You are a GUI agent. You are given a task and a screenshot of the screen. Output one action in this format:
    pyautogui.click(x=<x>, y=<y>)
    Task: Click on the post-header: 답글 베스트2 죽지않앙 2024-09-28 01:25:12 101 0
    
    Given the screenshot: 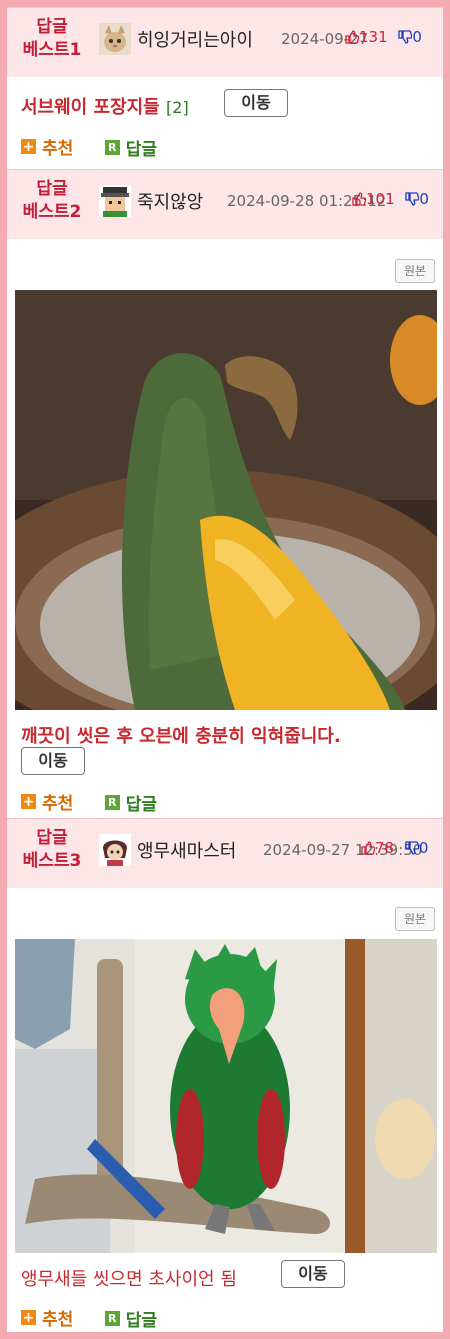 What is the action you would take?
    pyautogui.click(x=225, y=204)
    